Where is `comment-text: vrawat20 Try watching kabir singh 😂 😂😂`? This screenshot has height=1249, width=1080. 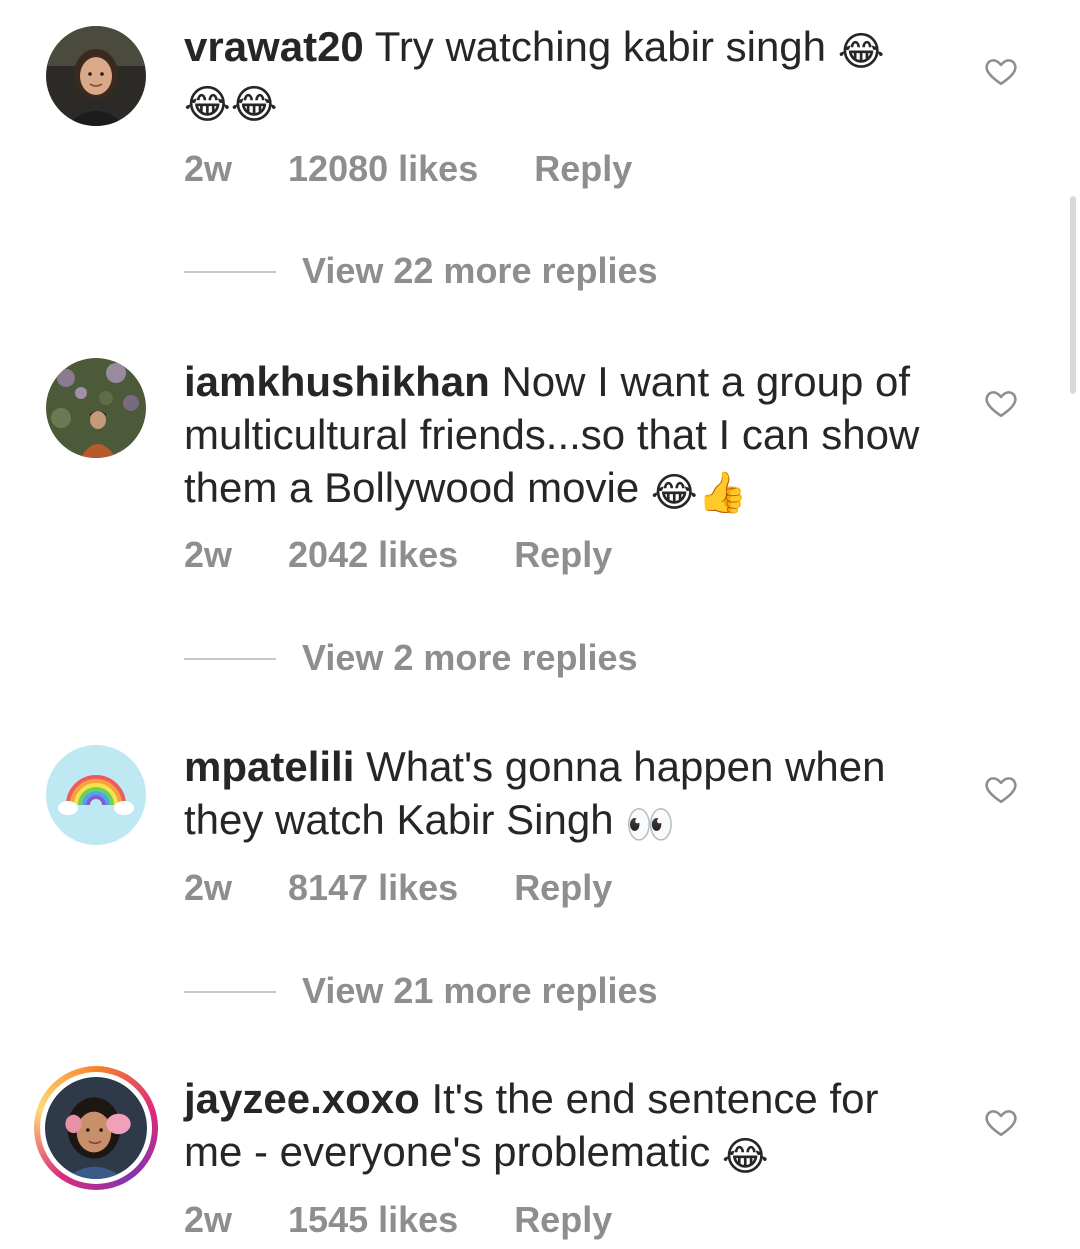 comment-text: vrawat20 Try watching kabir singh 😂 😂😂 is located at coordinates (564, 73).